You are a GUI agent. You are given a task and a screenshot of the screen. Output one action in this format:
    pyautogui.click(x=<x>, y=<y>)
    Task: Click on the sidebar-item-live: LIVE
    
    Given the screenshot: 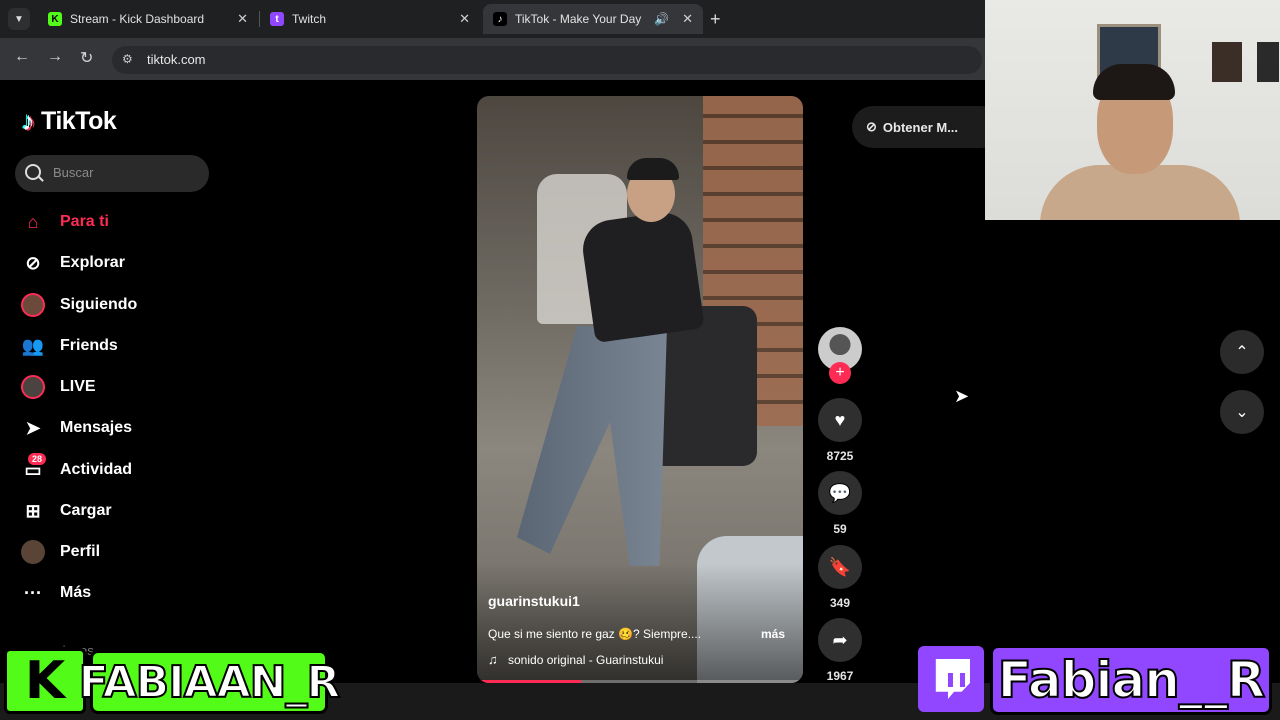 What is the action you would take?
    pyautogui.click(x=58, y=387)
    